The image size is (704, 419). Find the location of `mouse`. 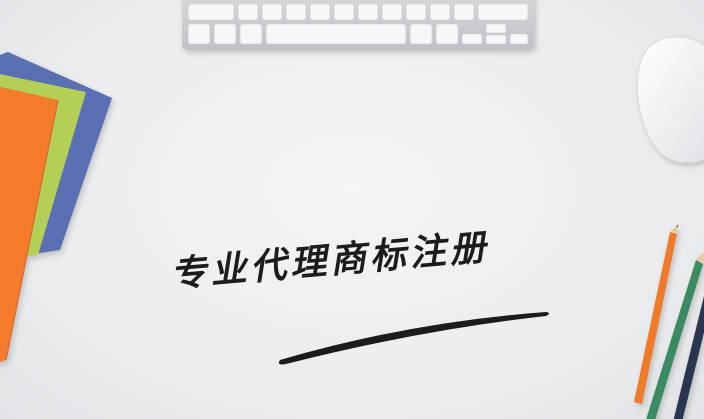

mouse is located at coordinates (670, 99).